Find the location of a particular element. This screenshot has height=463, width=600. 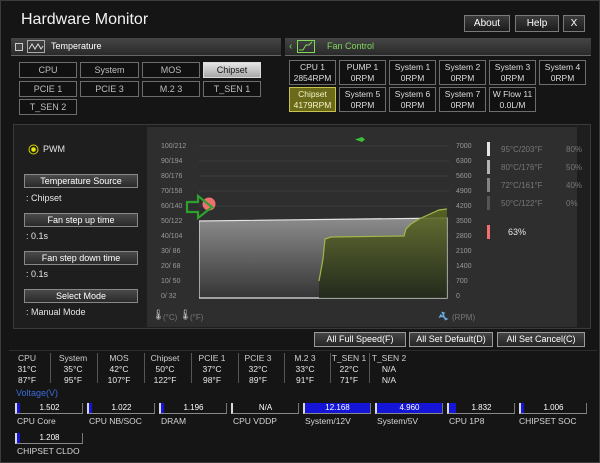

voltage-label: CHIPSET CLDO is located at coordinates (48, 451).